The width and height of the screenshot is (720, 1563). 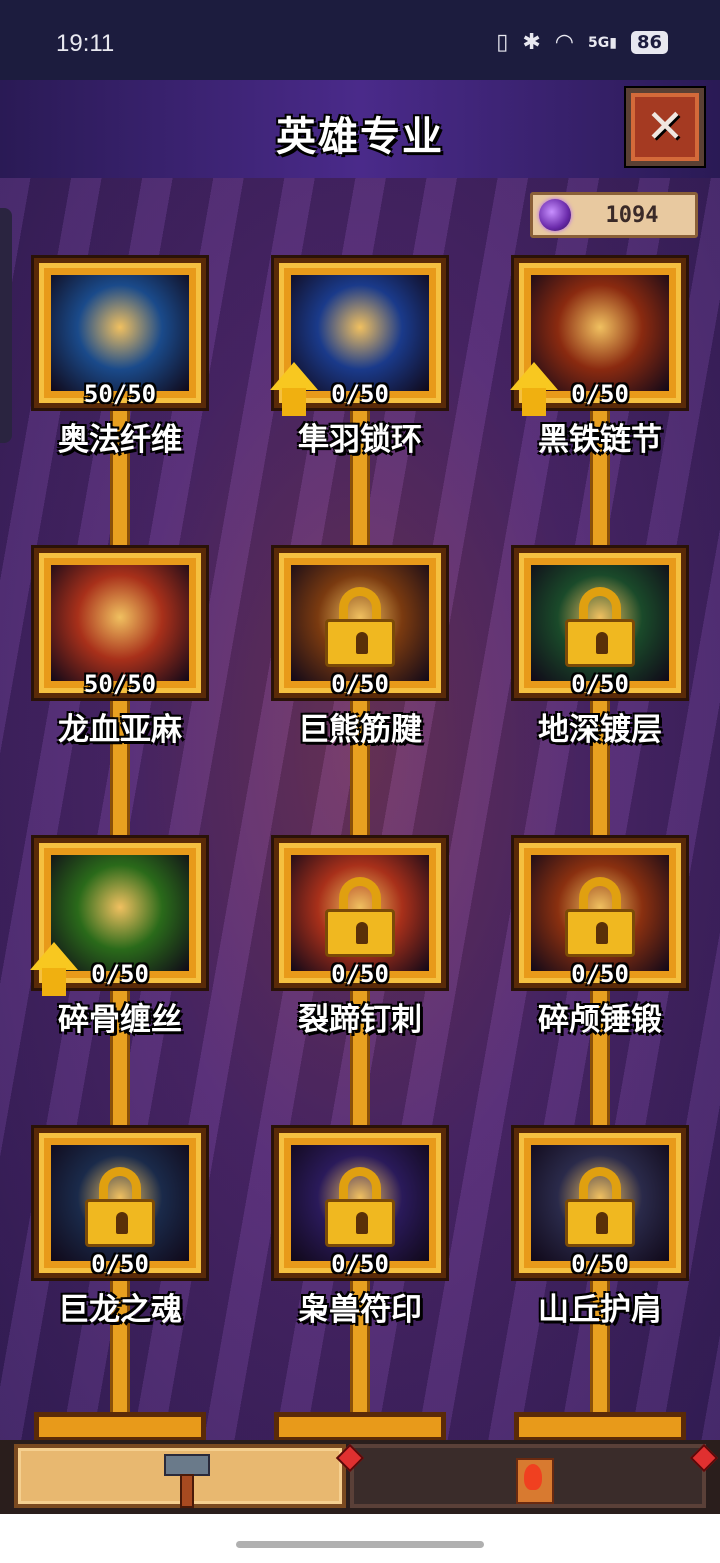 What do you see at coordinates (582, 42) in the screenshot?
I see `status-icons: ▯ ✱ ◠ 5G▮ 86` at bounding box center [582, 42].